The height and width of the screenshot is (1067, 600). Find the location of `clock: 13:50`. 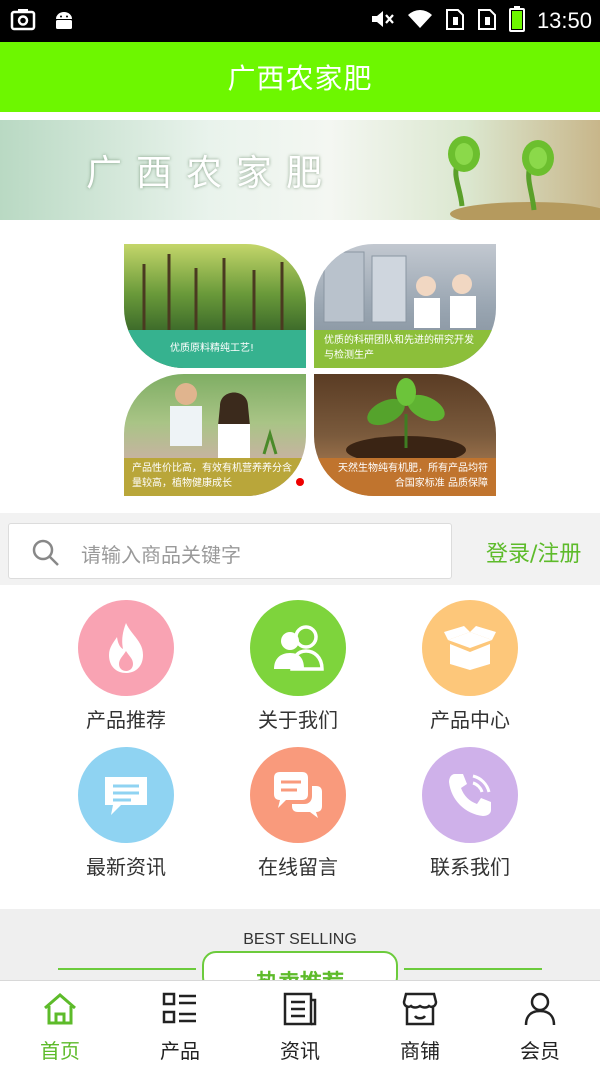

clock: 13:50 is located at coordinates (564, 20).